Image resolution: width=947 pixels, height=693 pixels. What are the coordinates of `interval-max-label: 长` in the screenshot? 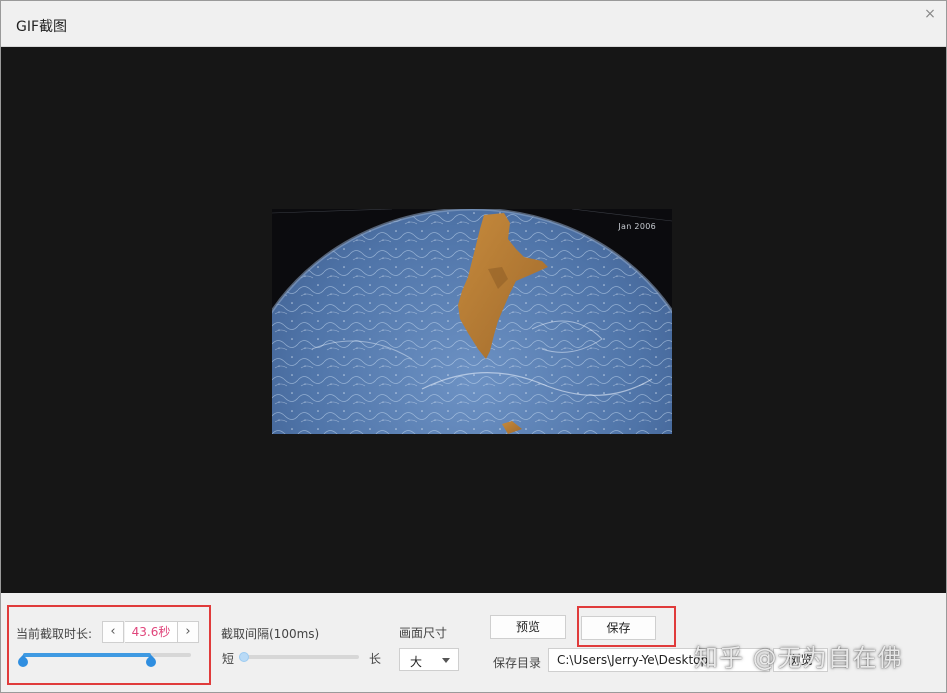 It's located at (375, 659).